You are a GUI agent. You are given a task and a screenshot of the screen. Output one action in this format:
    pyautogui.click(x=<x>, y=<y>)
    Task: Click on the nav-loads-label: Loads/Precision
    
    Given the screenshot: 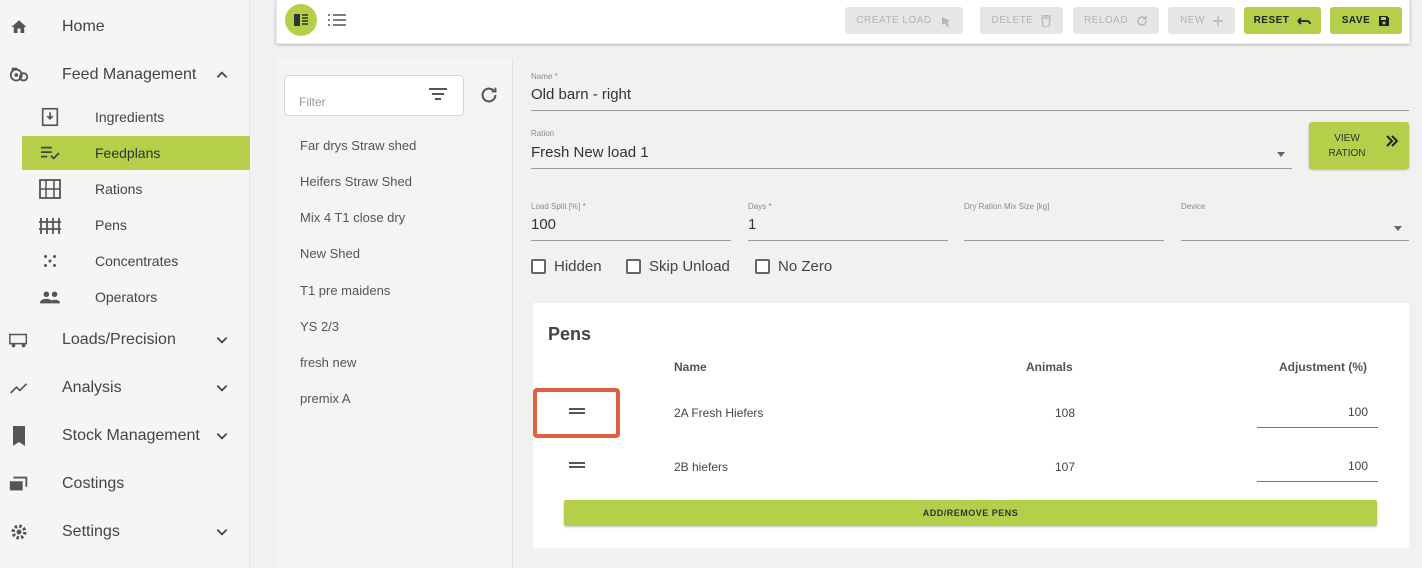 What is the action you would take?
    pyautogui.click(x=119, y=339)
    